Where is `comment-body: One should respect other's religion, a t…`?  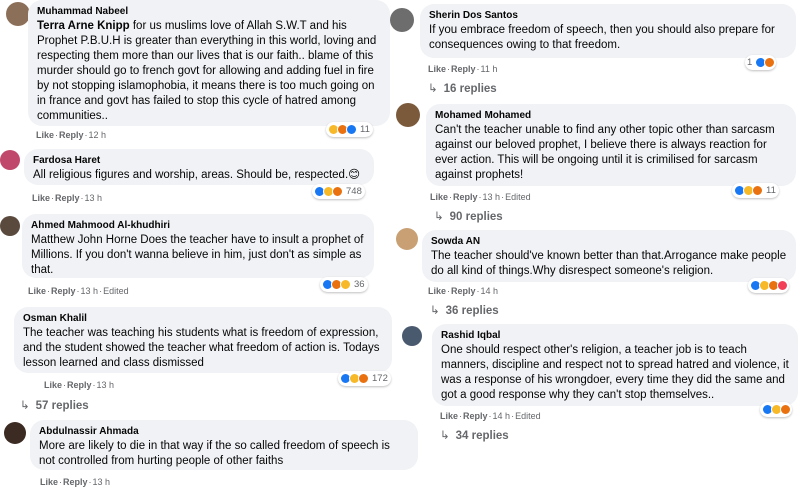 comment-body: One should respect other's religion, a t… is located at coordinates (615, 372).